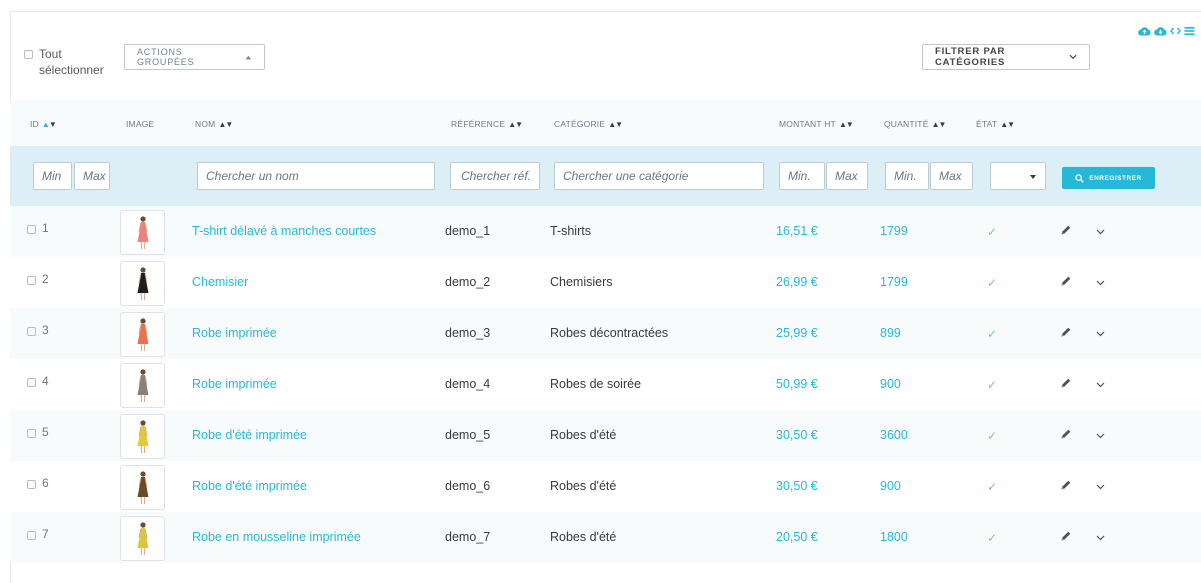 This screenshot has height=583, width=1201. I want to click on category-search-input: Chercher une catégorie, so click(659, 176).